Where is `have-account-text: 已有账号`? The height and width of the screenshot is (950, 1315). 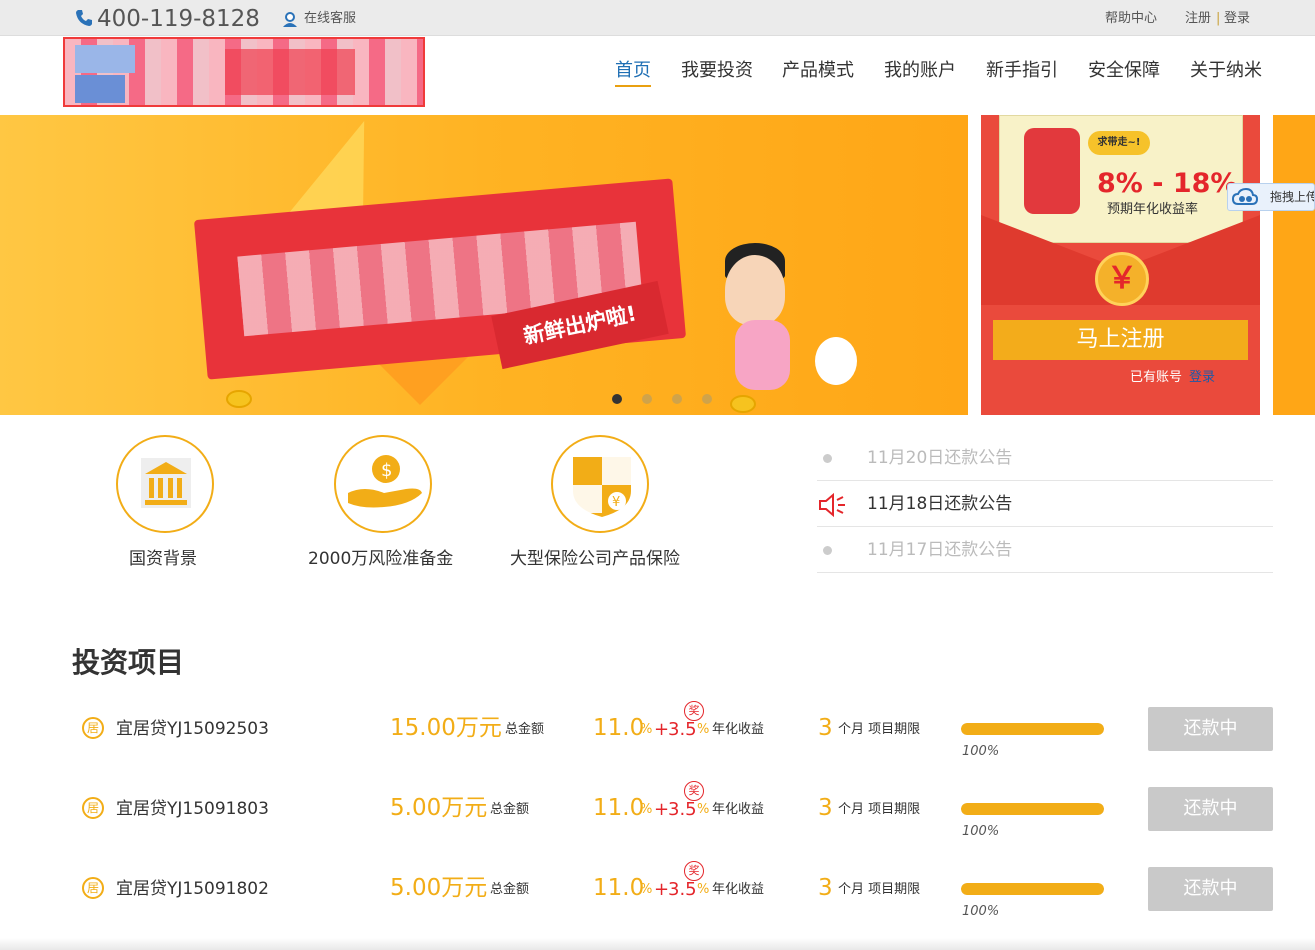
have-account-text: 已有账号 is located at coordinates (1156, 377).